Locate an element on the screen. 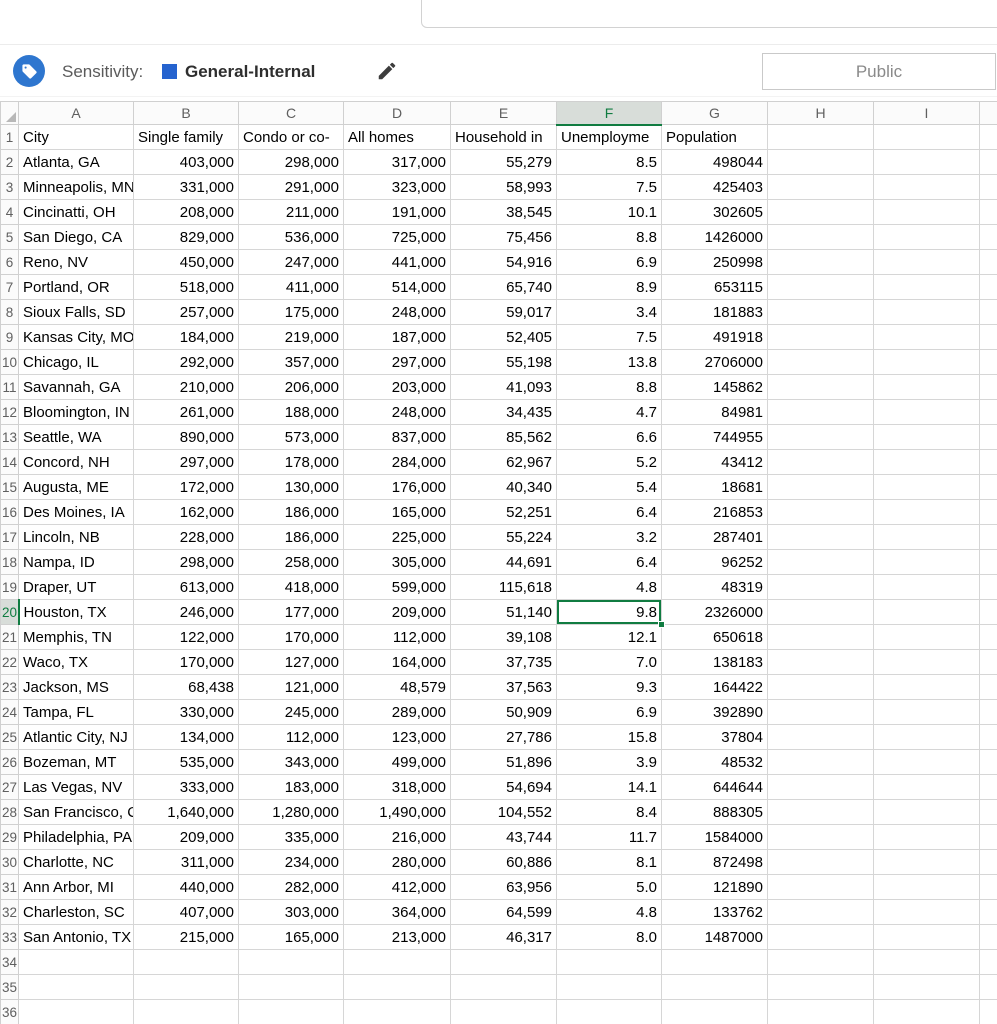  cell-E26: 51,896 is located at coordinates (503, 762).